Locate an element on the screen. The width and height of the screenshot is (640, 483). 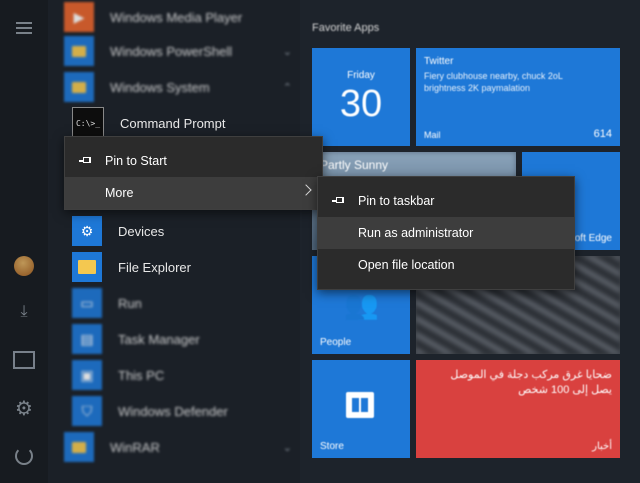
app-windows-defender: ⛉ Windows Defender is located at coordinates (190, 411).